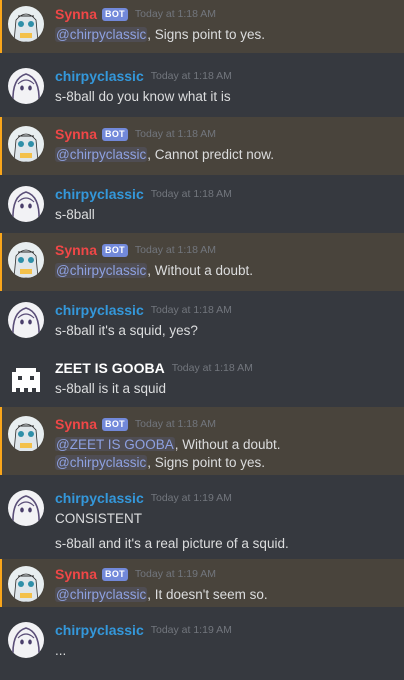 This screenshot has height=680, width=404. Describe the element at coordinates (165, 154) in the screenshot. I see `message-text: @chirpyclassic, Cannot predict now.` at that location.